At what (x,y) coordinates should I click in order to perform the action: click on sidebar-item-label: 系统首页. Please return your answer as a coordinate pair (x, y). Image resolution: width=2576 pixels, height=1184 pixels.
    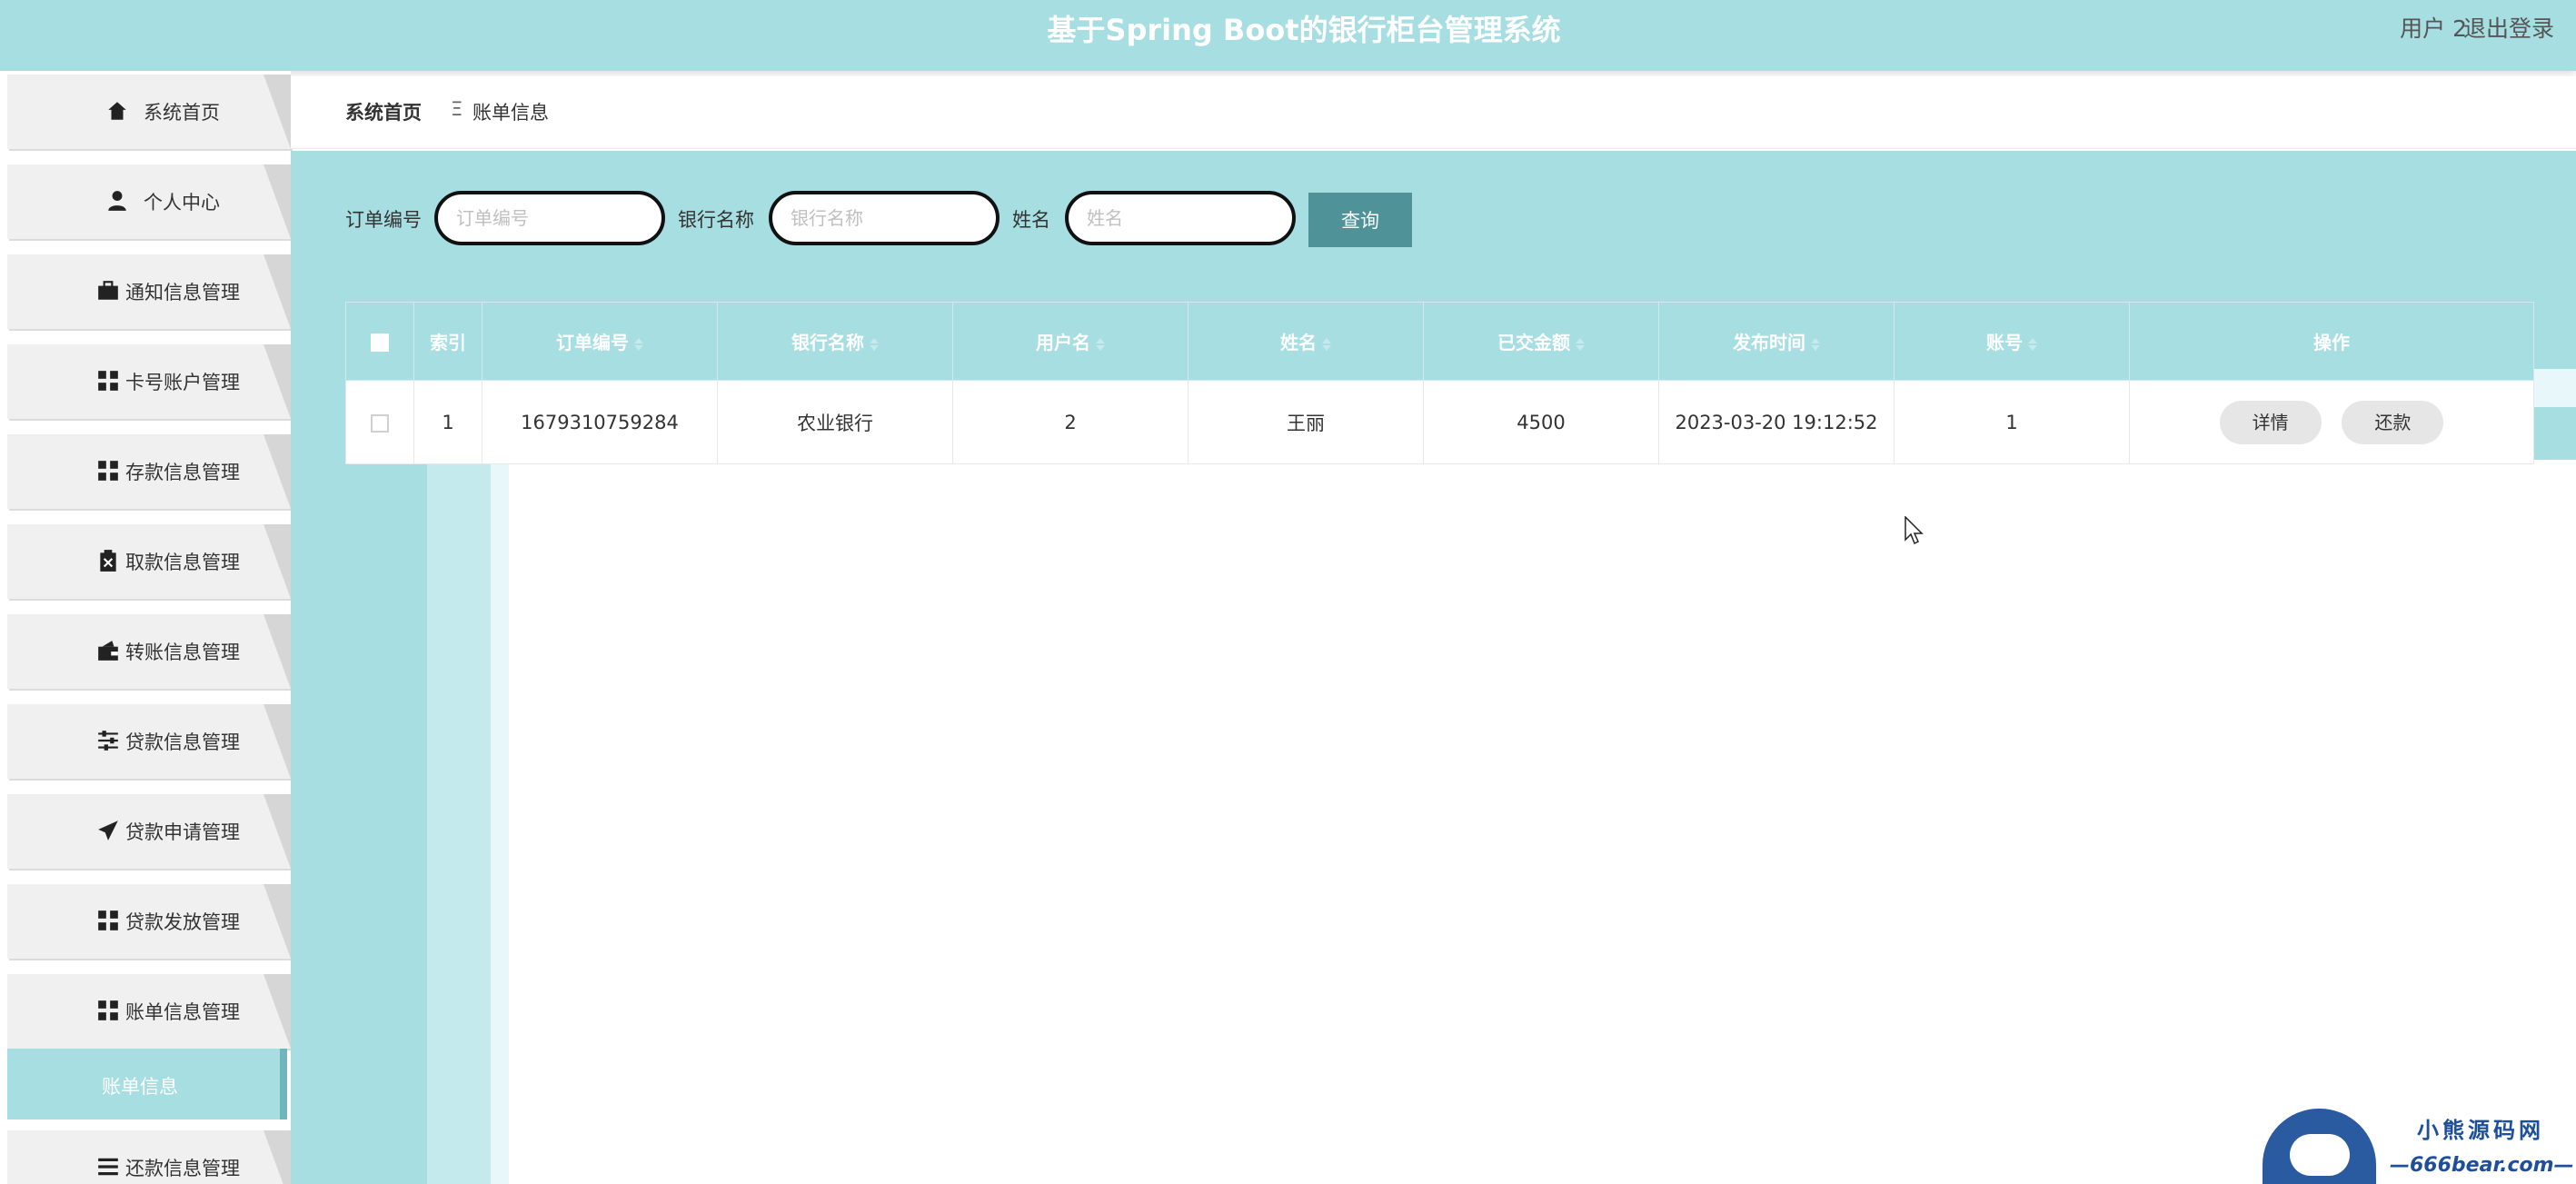
    Looking at the image, I should click on (182, 113).